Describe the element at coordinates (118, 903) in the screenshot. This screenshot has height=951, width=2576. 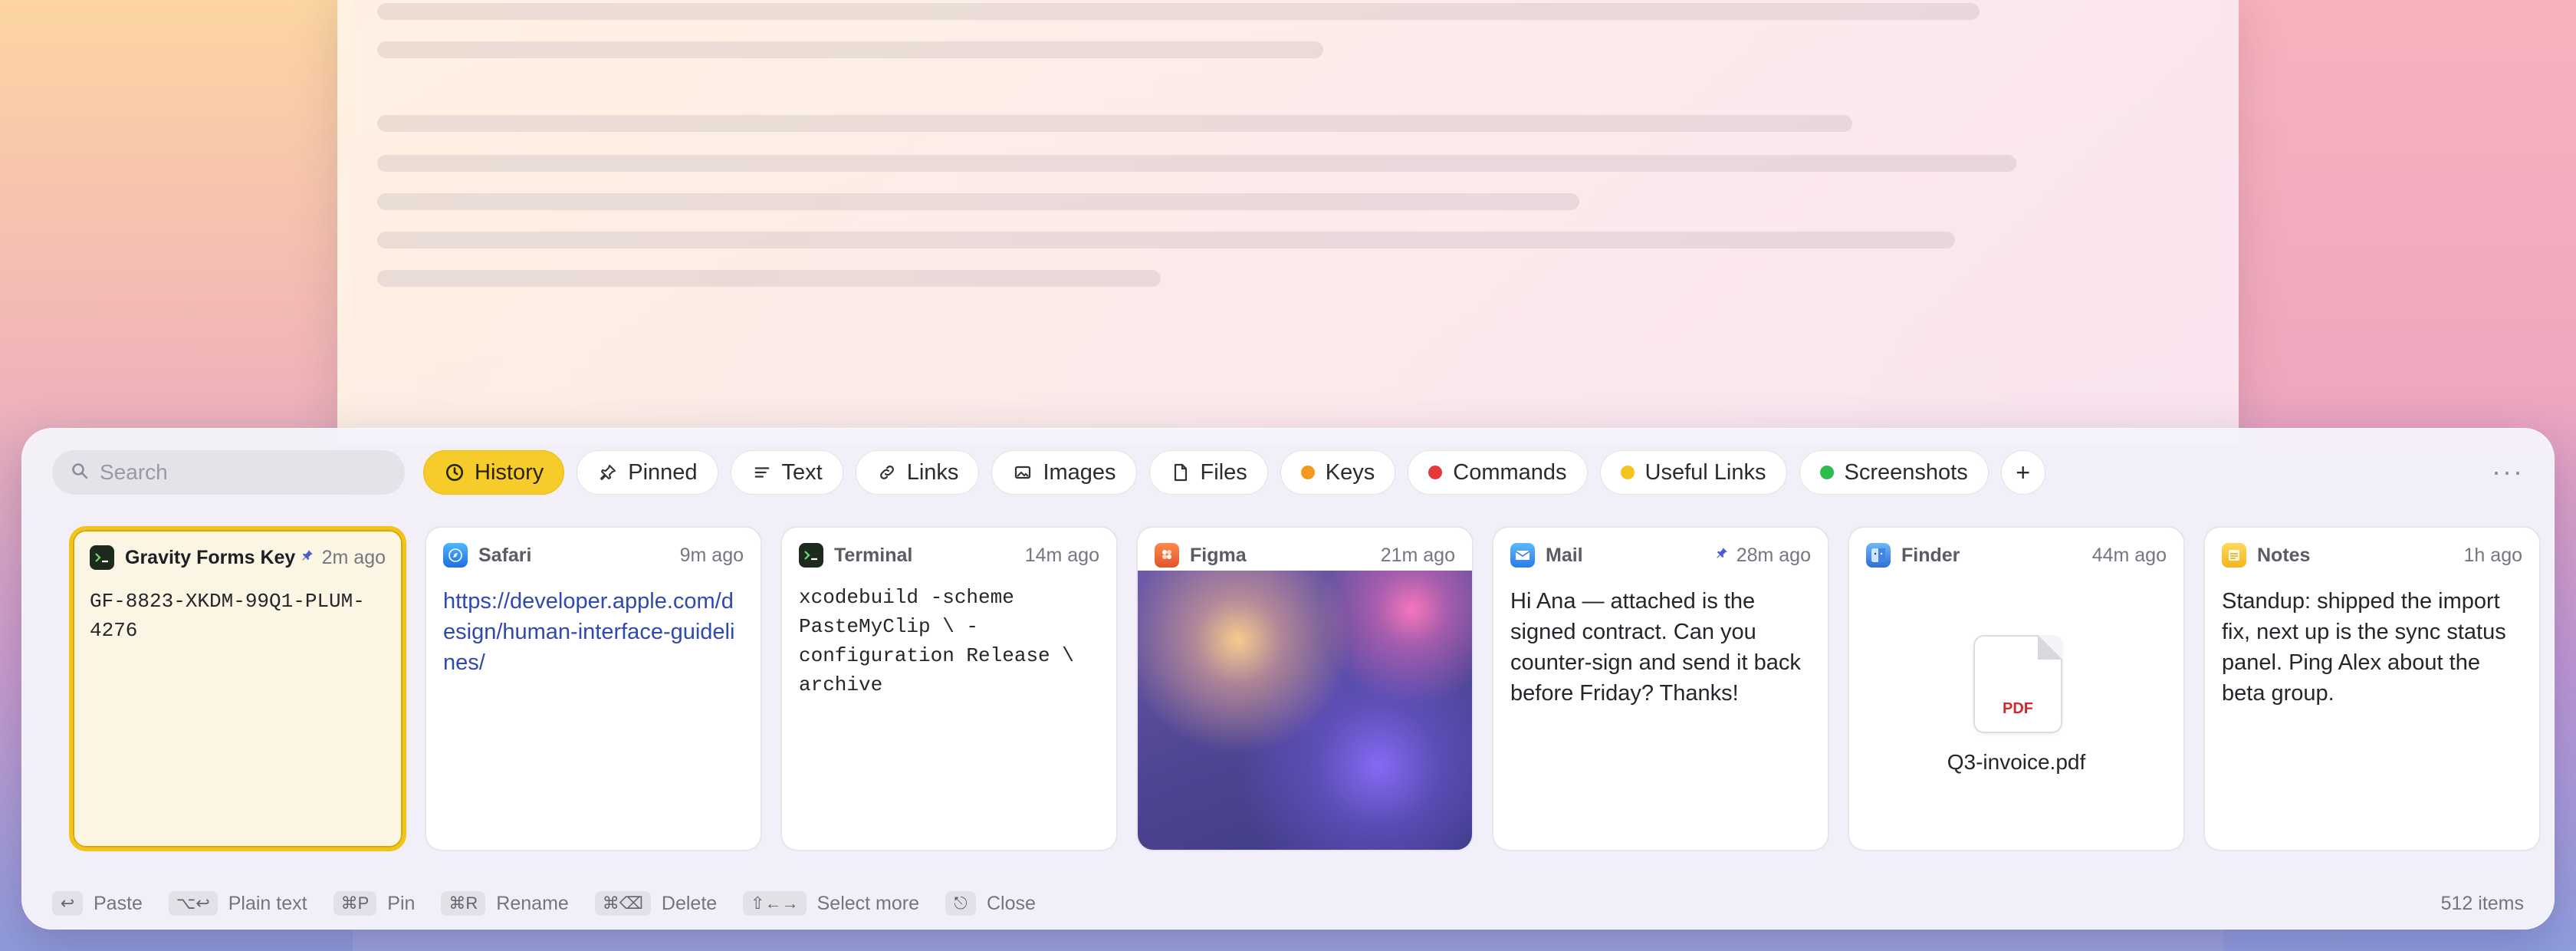
I see `paste-hint: Paste` at that location.